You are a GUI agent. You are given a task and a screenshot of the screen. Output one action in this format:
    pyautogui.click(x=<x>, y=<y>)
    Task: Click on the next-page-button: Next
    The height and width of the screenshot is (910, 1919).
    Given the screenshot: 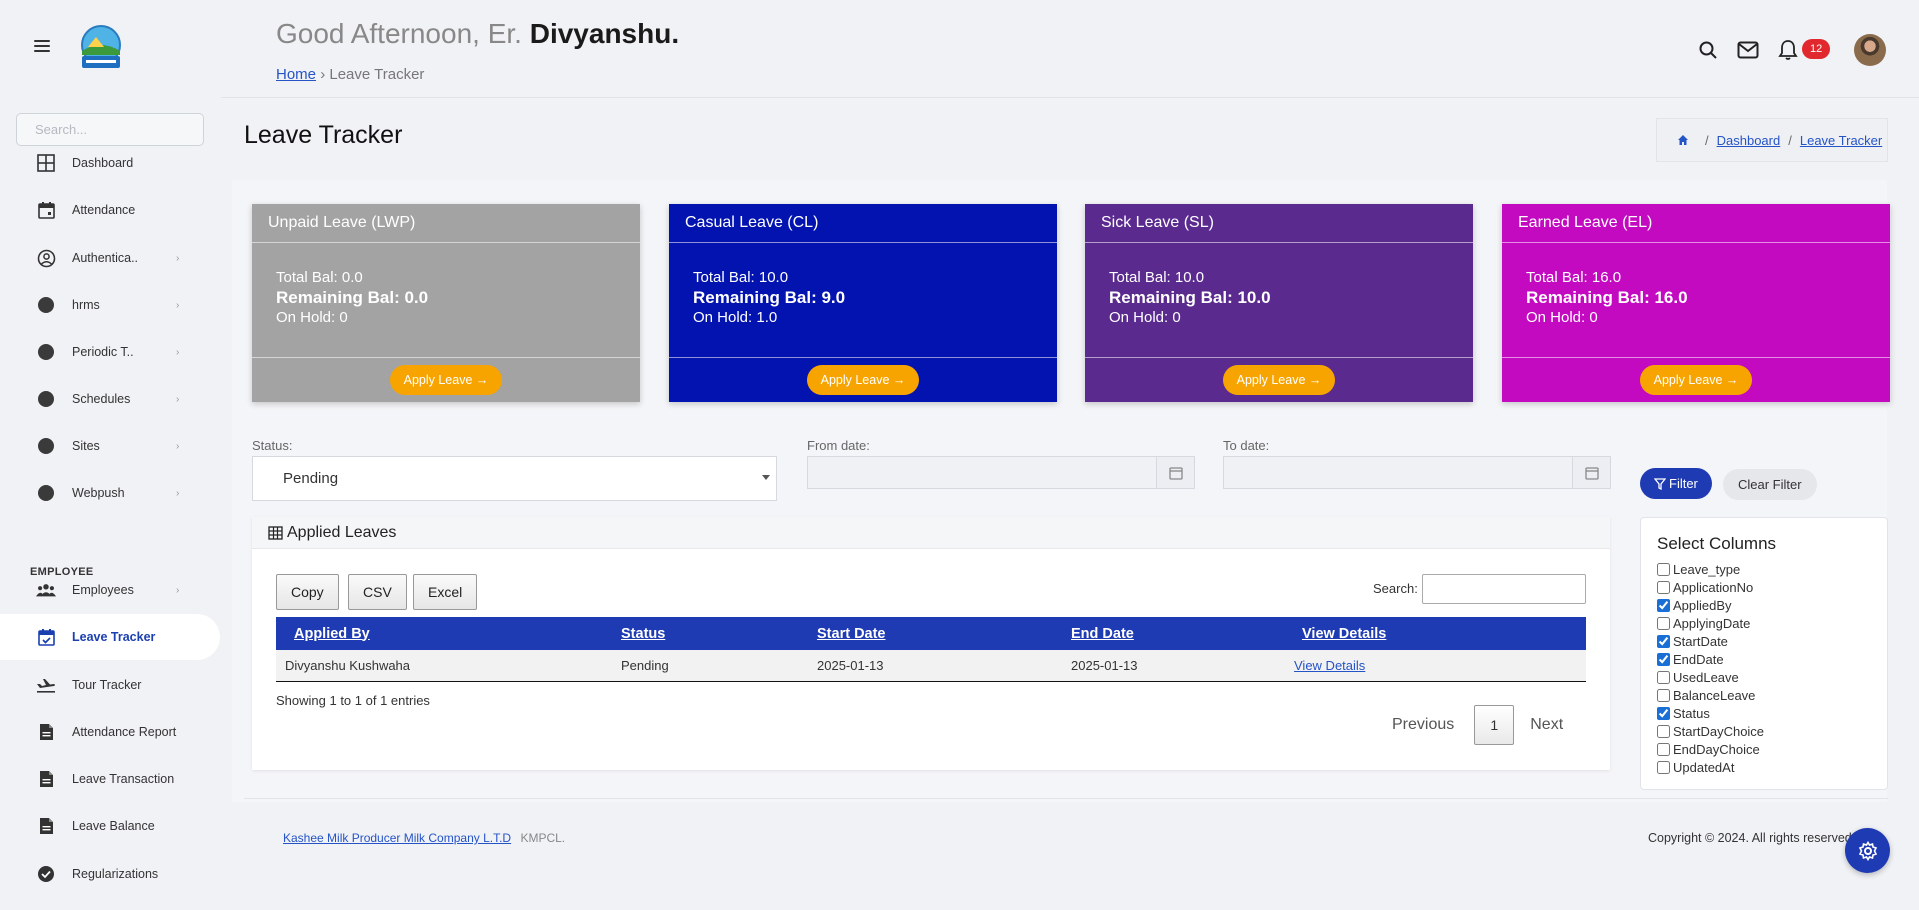 What is the action you would take?
    pyautogui.click(x=1546, y=725)
    